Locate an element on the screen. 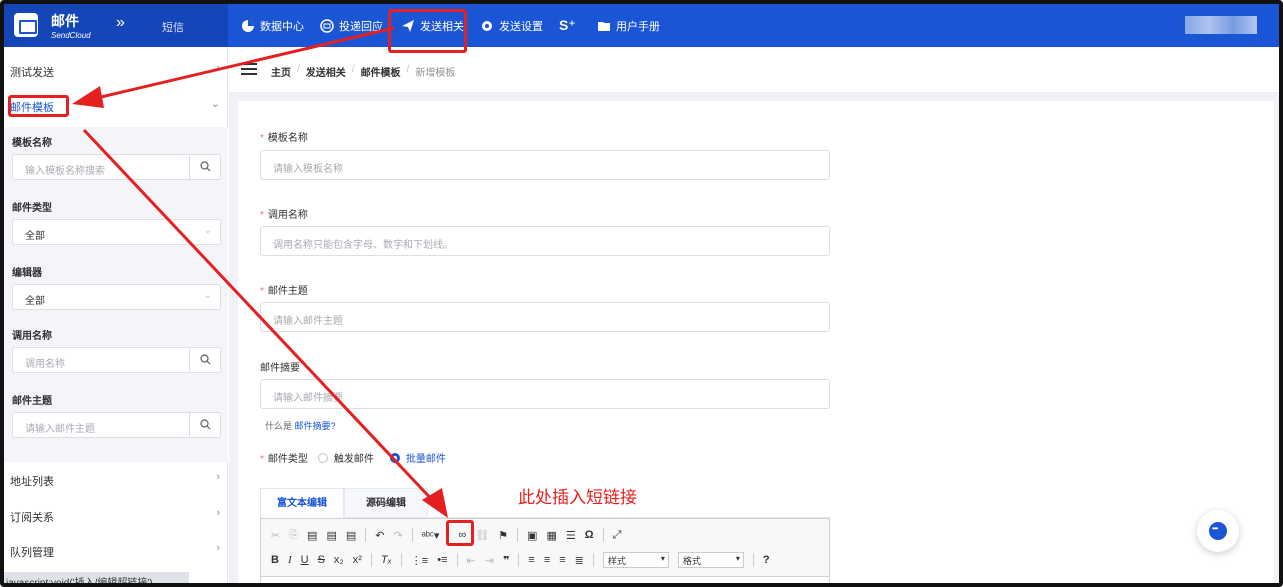 The image size is (1283, 587). chat-support-button is located at coordinates (1218, 531).